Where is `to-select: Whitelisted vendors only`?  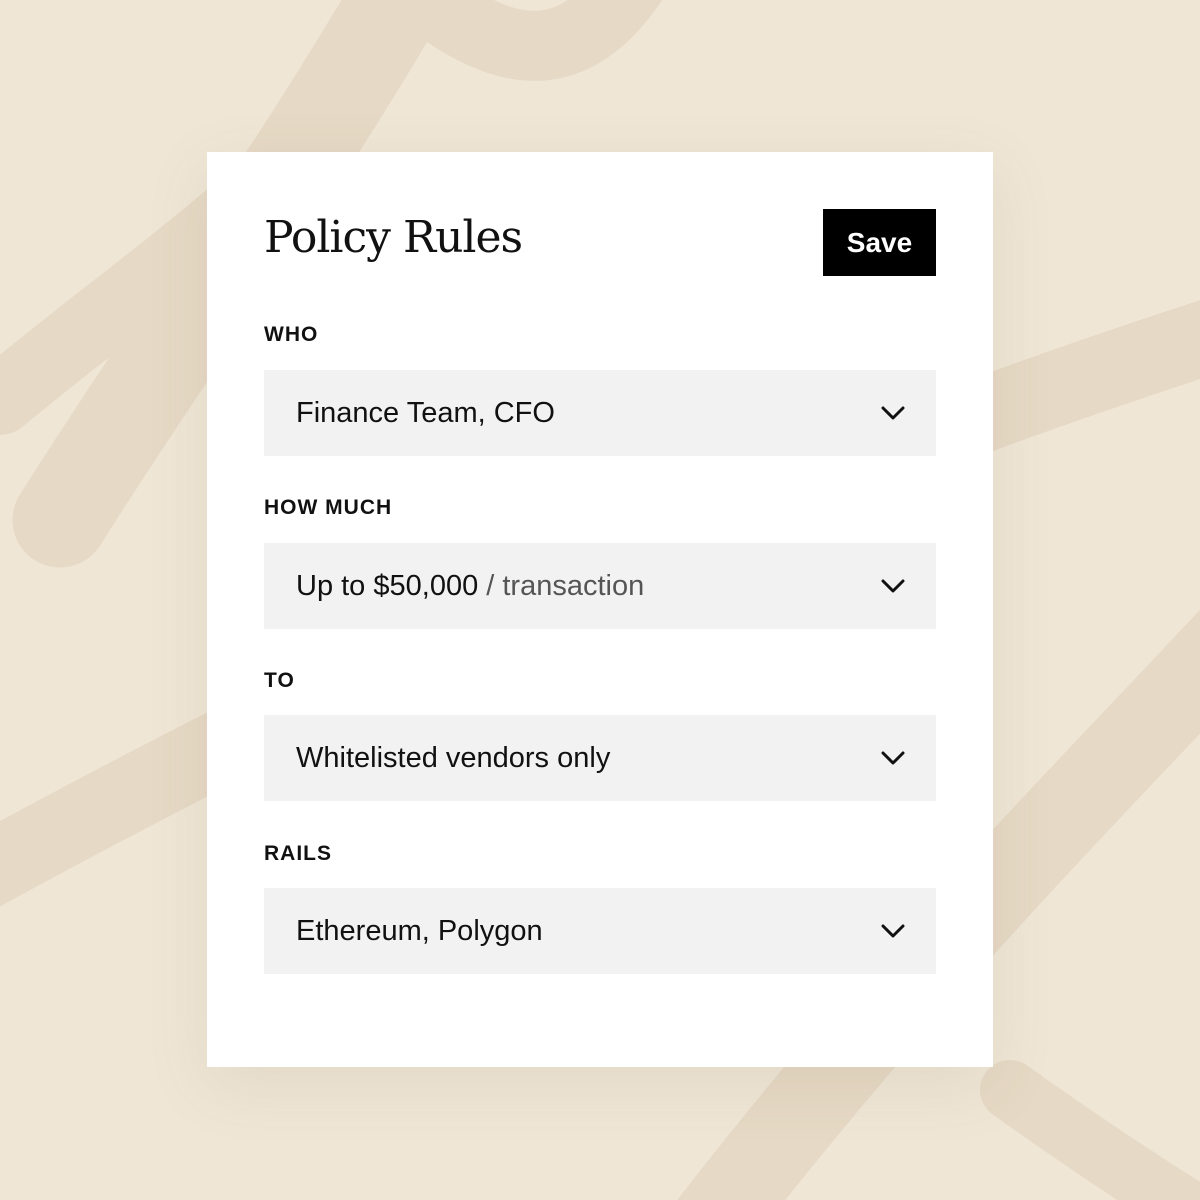
to-select: Whitelisted vendors only is located at coordinates (600, 758).